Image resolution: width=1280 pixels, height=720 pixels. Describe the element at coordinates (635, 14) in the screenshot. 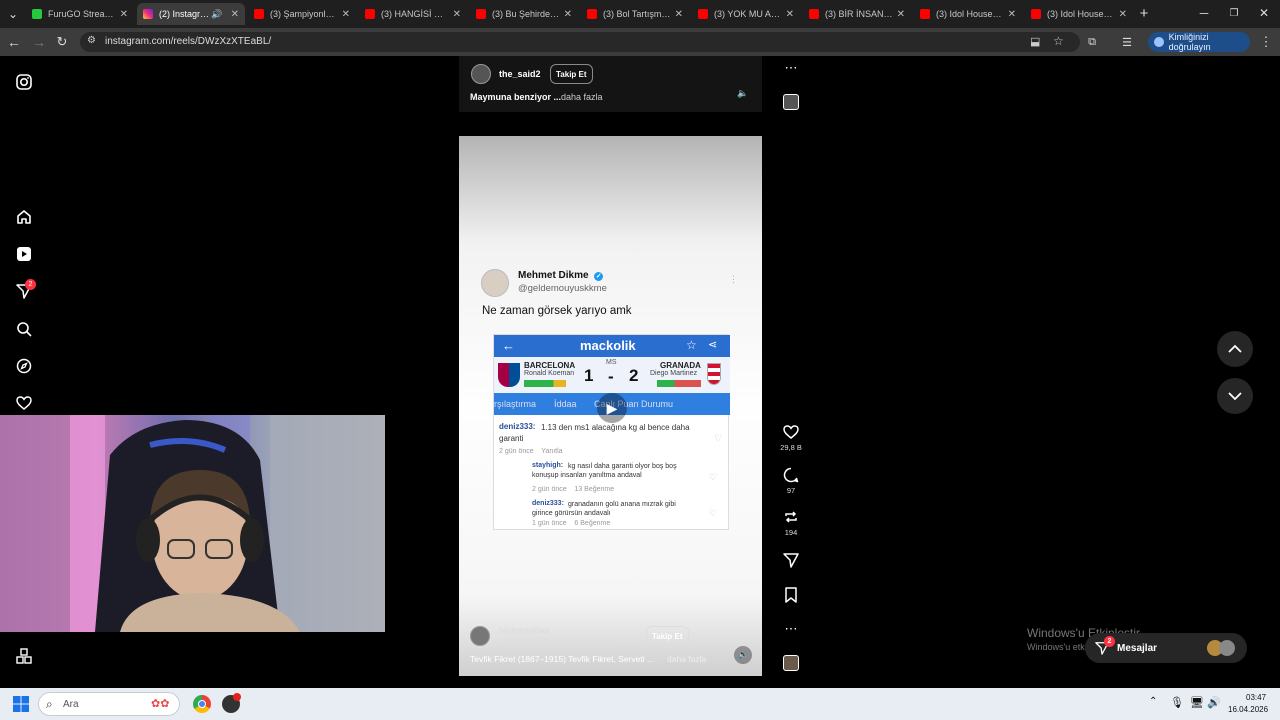

I see `tab-youtube-4: (3) Bol Tartışmalı ✕` at that location.